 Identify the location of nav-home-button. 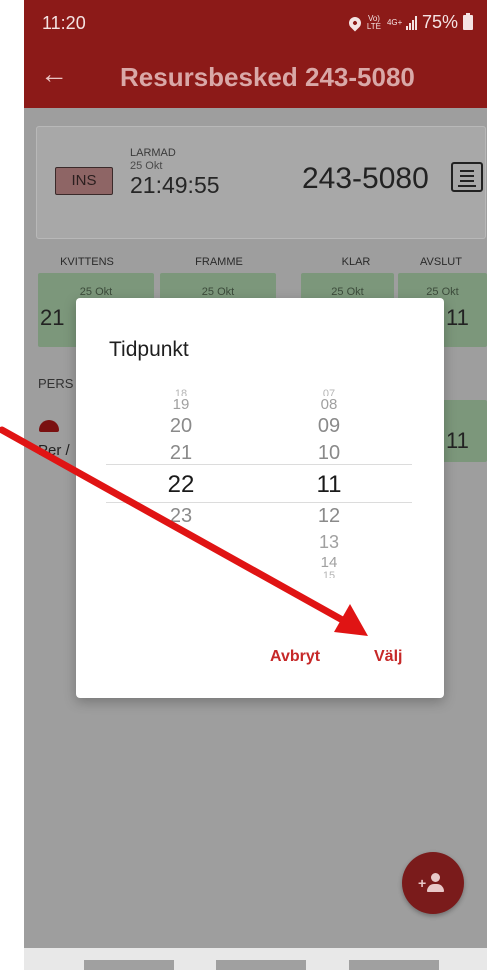
(261, 965).